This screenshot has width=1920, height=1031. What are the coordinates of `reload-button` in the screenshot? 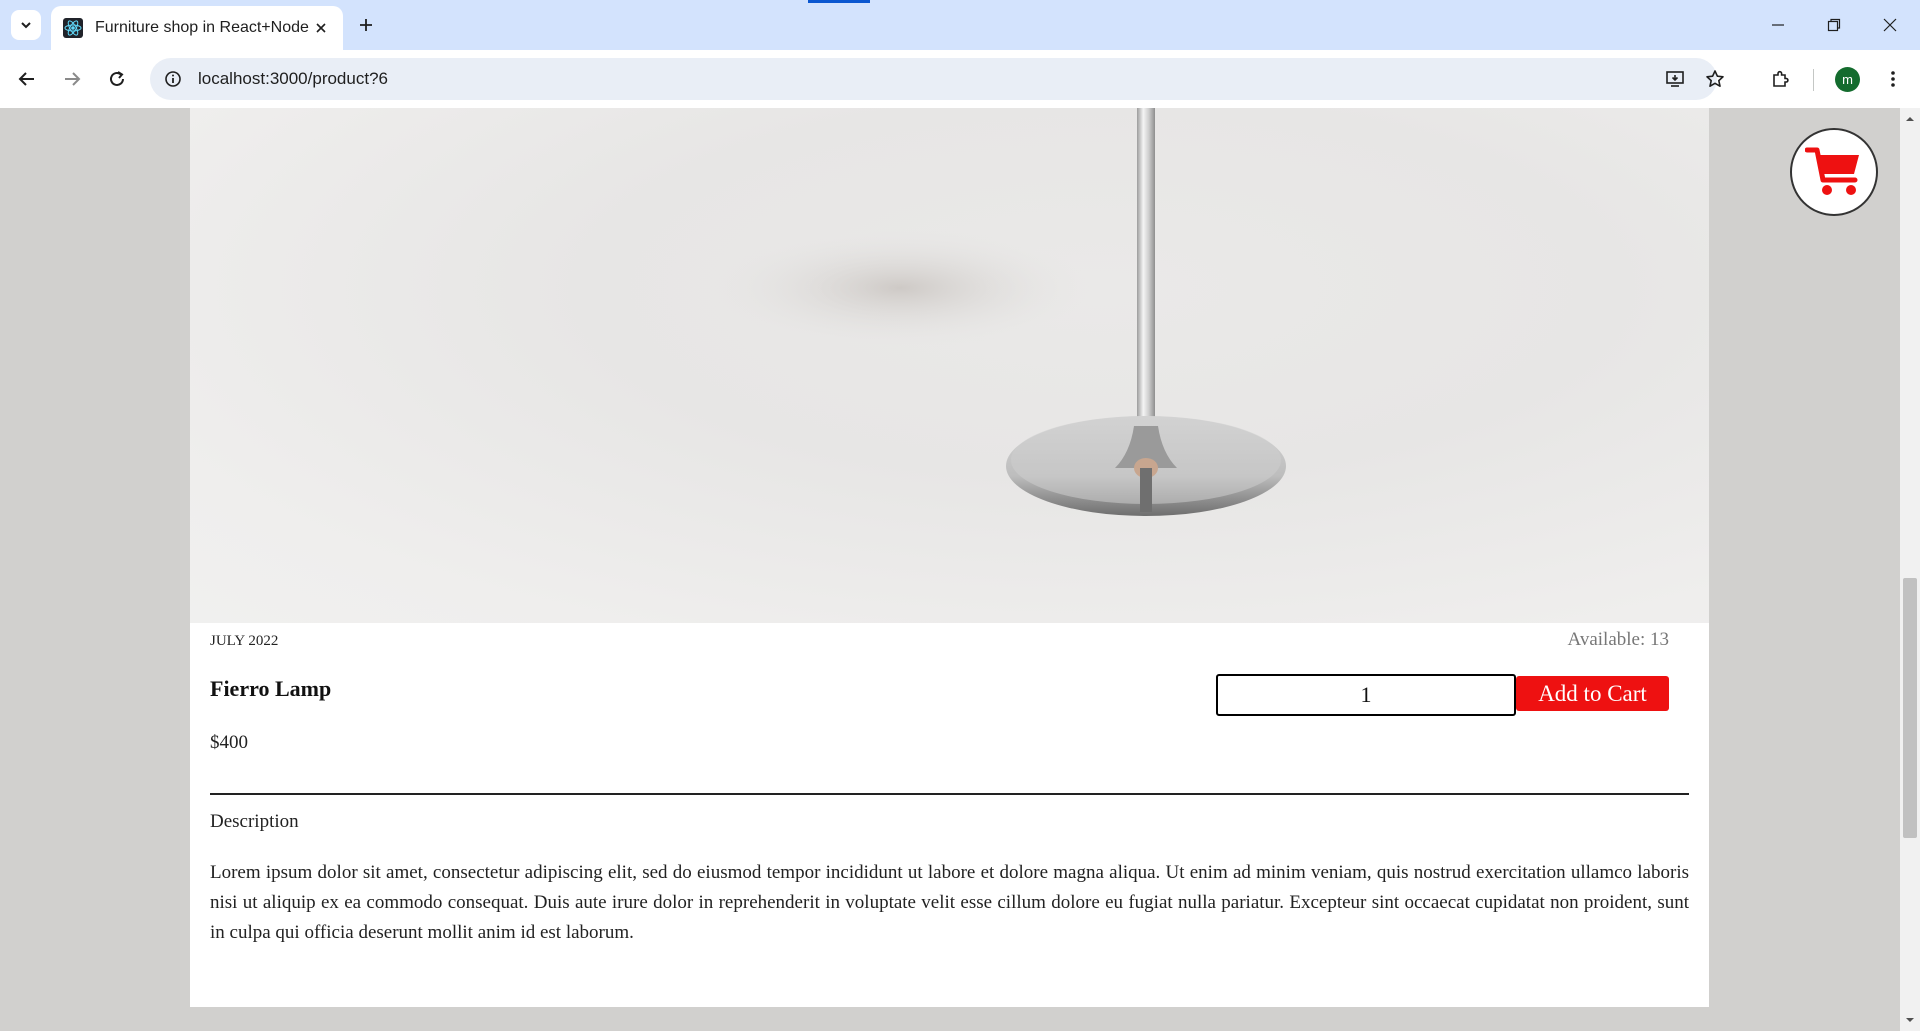 It's located at (117, 79).